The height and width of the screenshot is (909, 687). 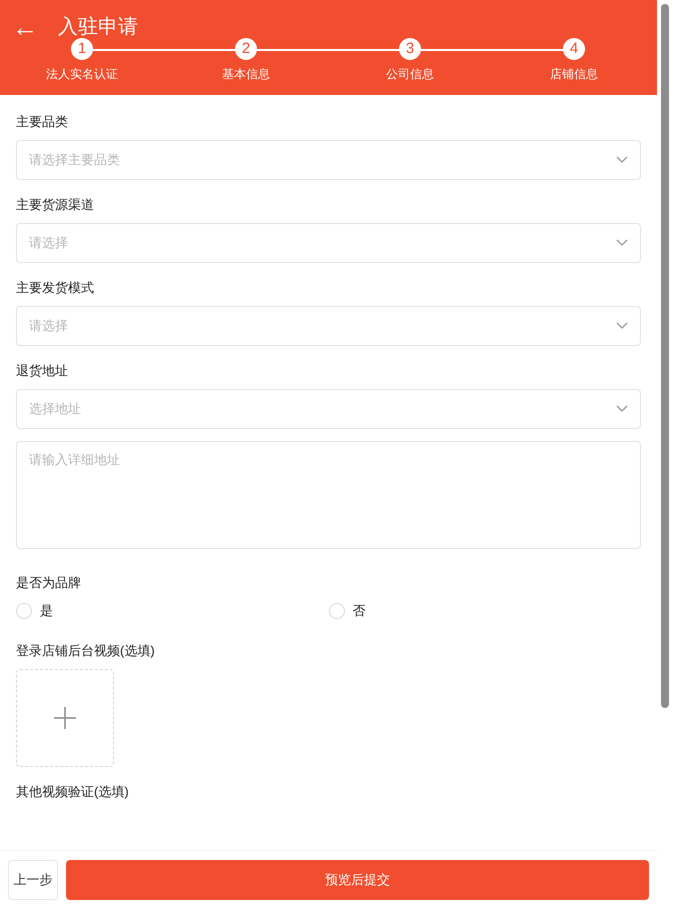 I want to click on plus-icon, so click(x=65, y=718).